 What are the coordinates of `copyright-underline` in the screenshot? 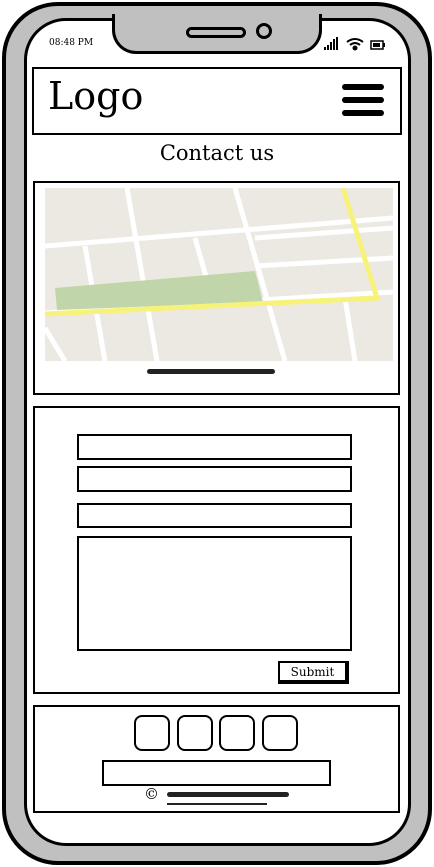 It's located at (217, 804).